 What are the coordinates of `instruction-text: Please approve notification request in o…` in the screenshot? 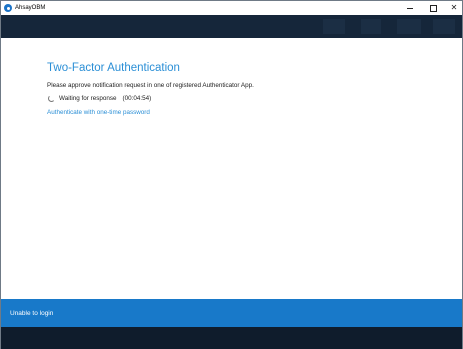 It's located at (150, 85).